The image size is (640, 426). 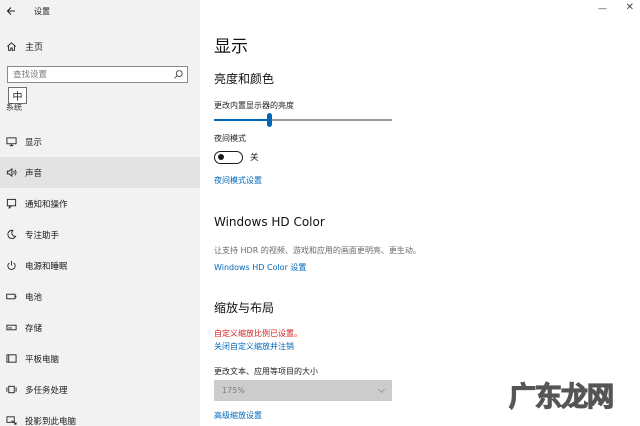 What do you see at coordinates (258, 333) in the screenshot?
I see `custom-scale-warning: 自定义缩放比例已设置。` at bounding box center [258, 333].